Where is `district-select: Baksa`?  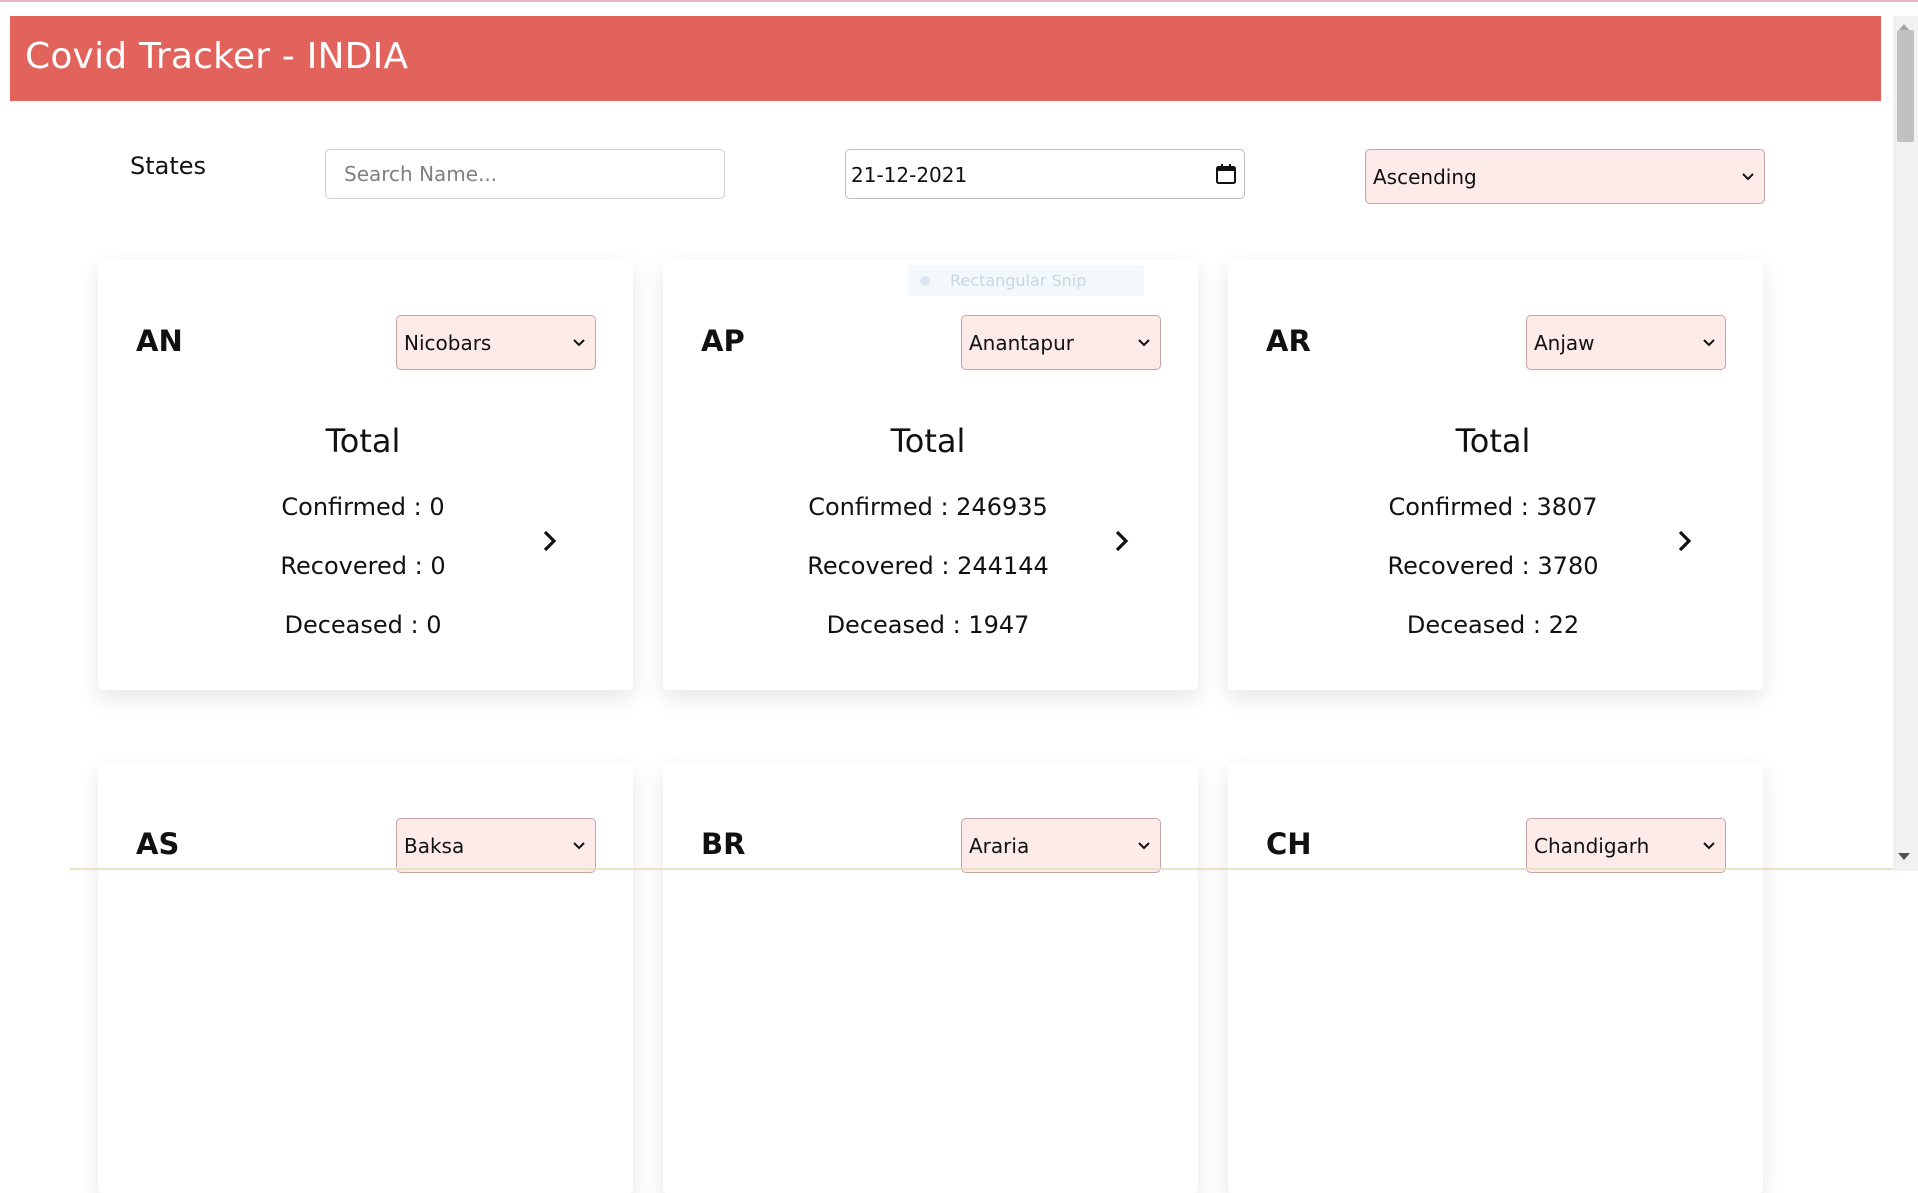 district-select: Baksa is located at coordinates (496, 845).